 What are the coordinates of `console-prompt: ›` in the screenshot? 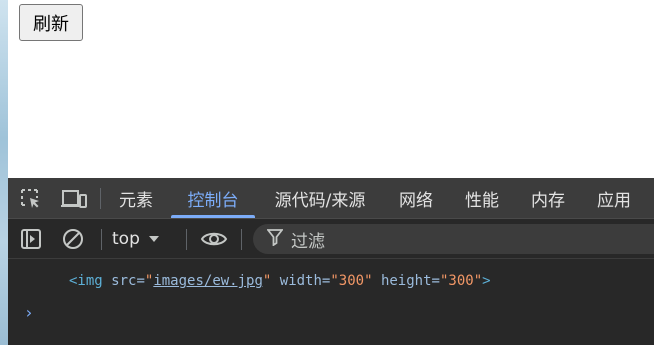 It's located at (29, 312).